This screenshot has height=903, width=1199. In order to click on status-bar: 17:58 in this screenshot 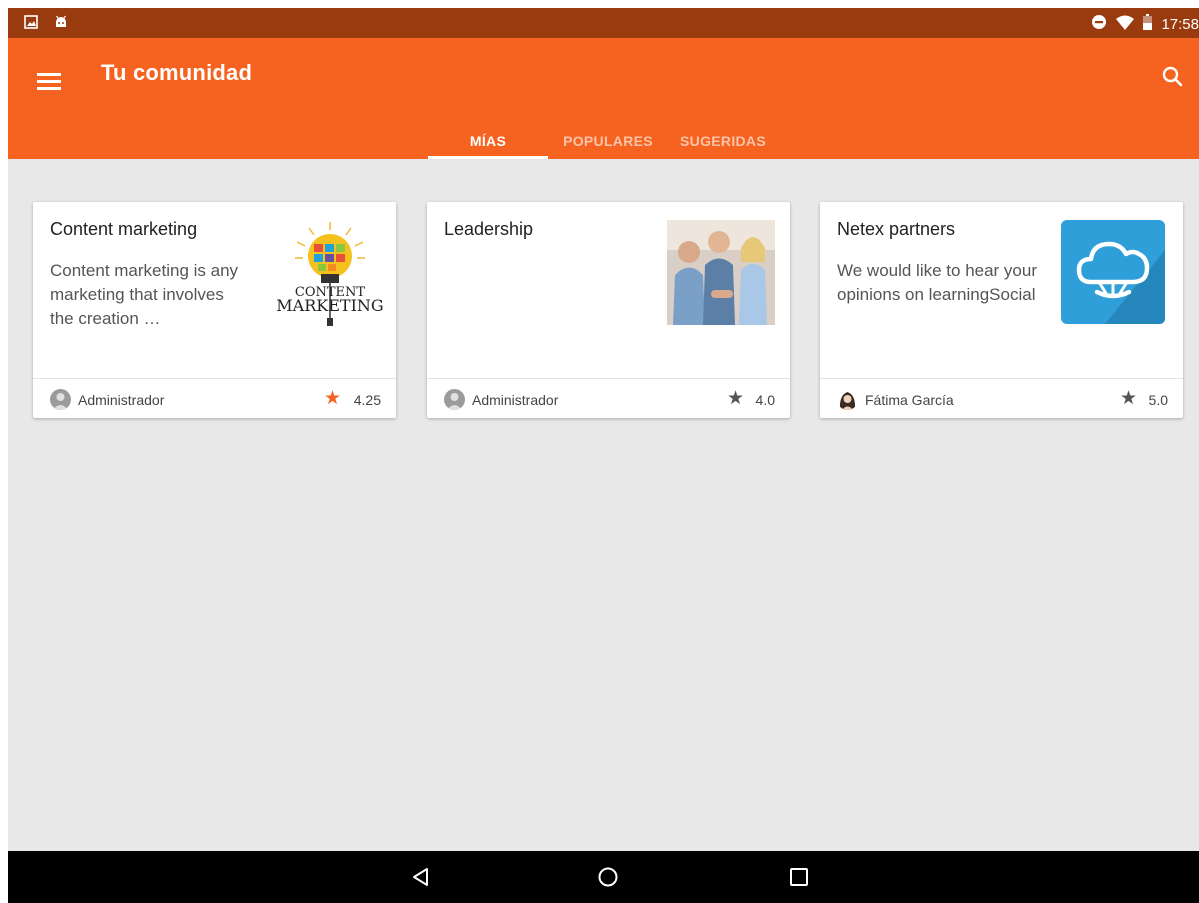, I will do `click(603, 23)`.